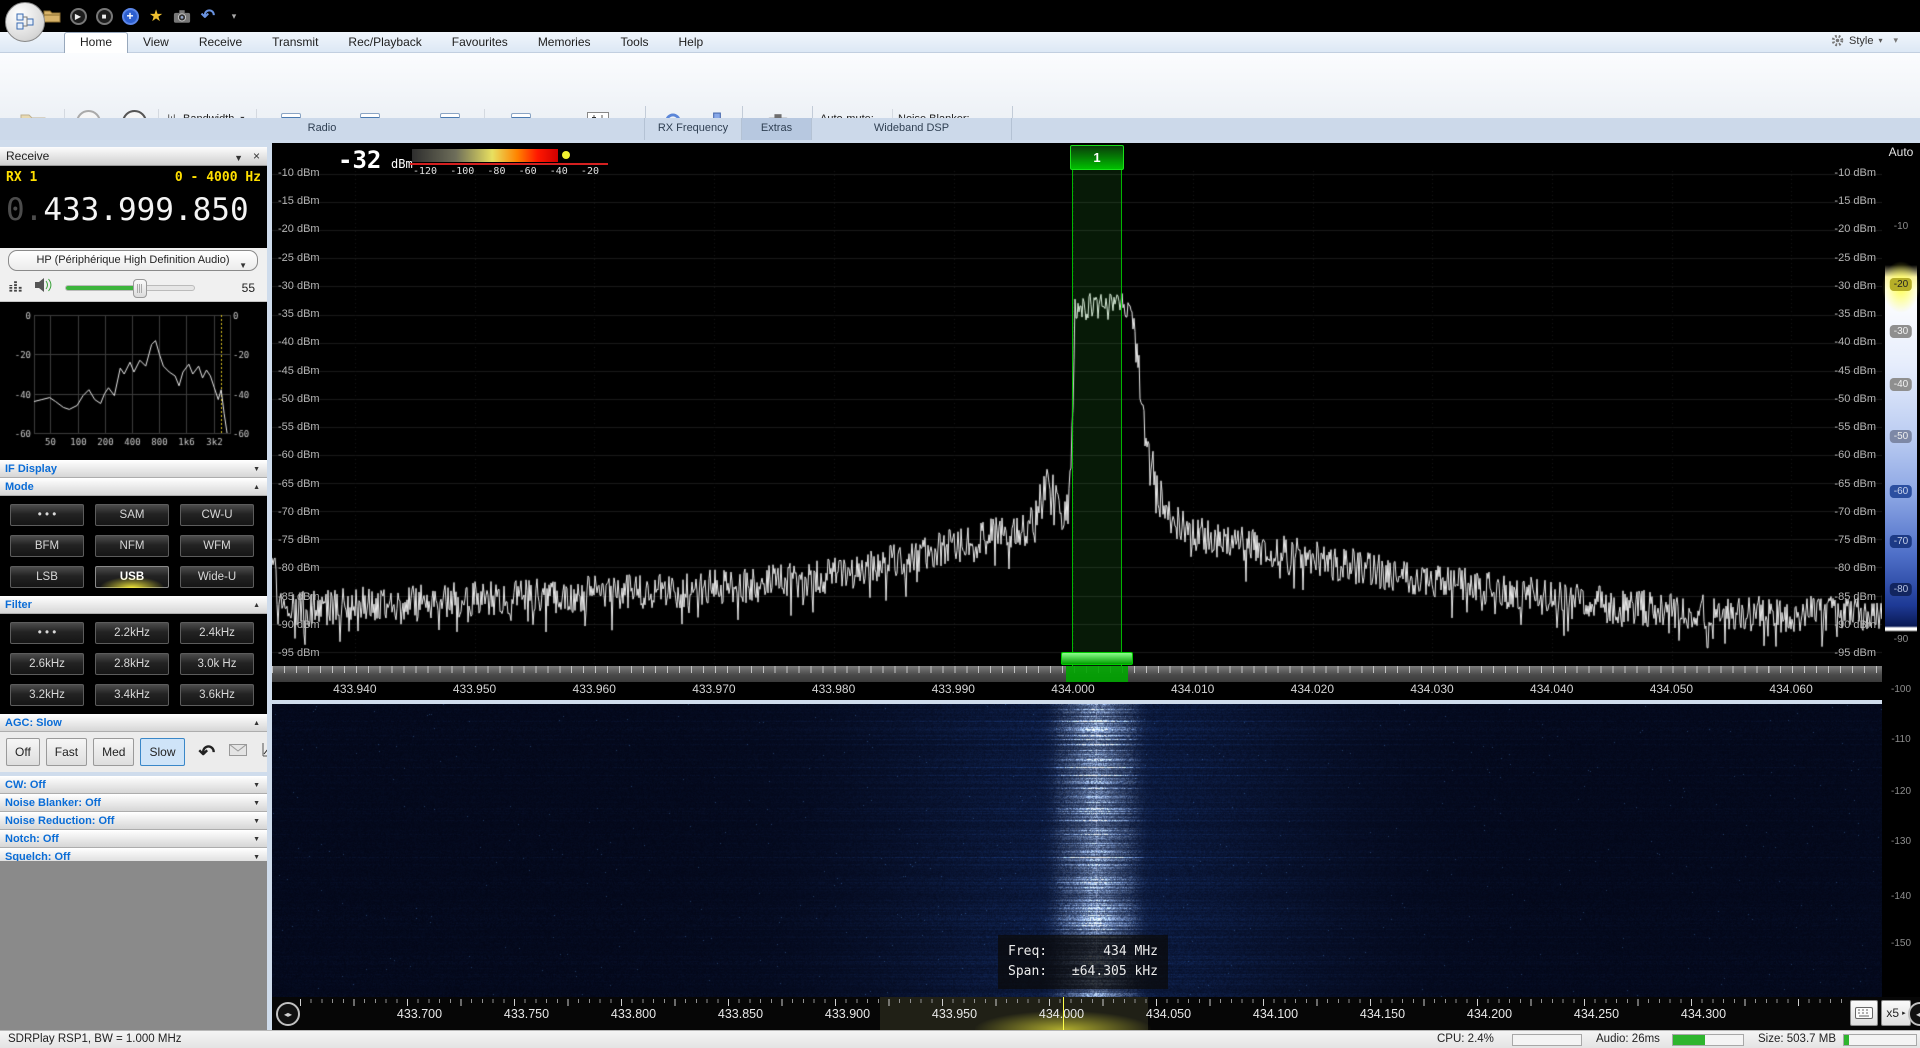 This screenshot has height=1048, width=1920. What do you see at coordinates (132, 633) in the screenshot?
I see `filter-22-button: 2.2kHz` at bounding box center [132, 633].